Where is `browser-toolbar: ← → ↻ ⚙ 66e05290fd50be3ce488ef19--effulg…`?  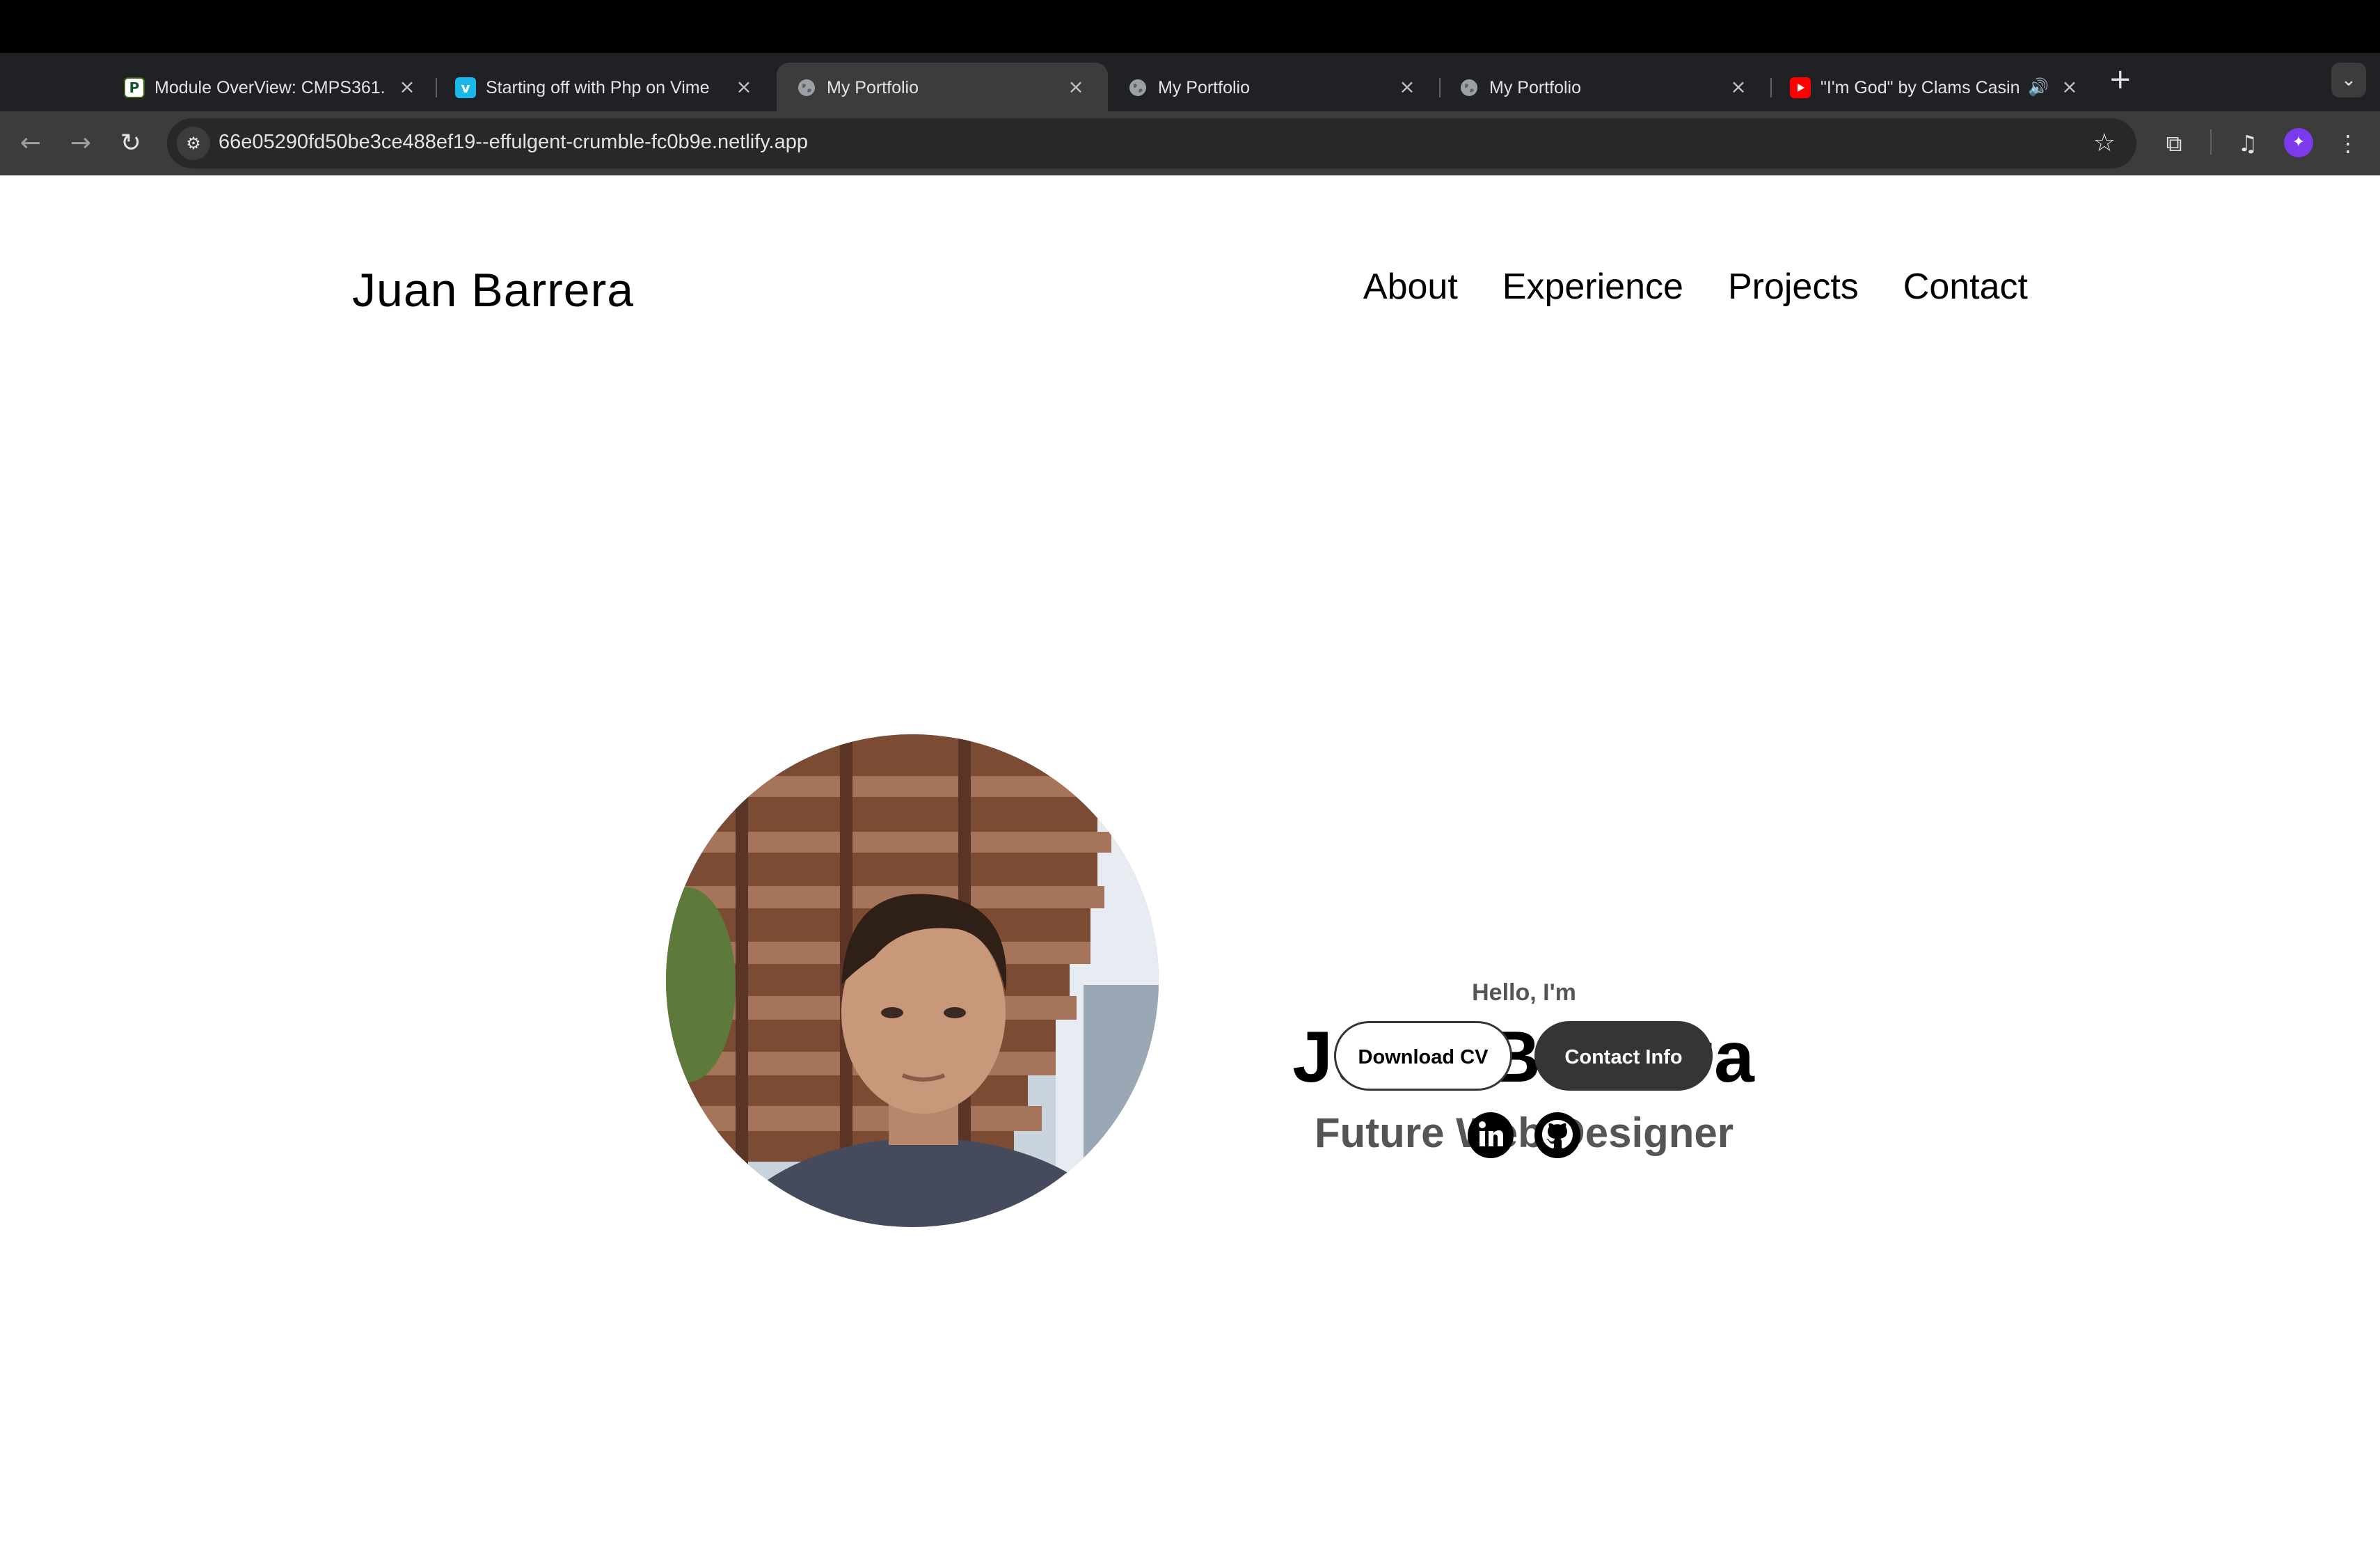 browser-toolbar: ← → ↻ ⚙ 66e05290fd50be3ce488ef19--effulg… is located at coordinates (1190, 143).